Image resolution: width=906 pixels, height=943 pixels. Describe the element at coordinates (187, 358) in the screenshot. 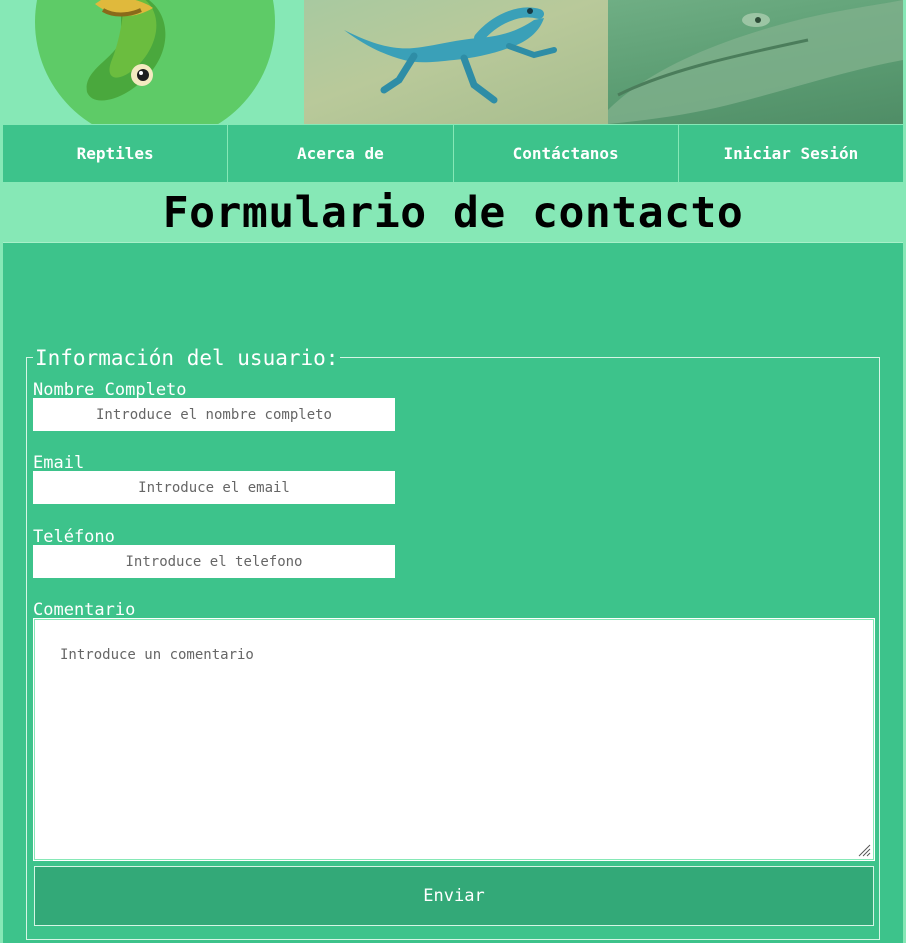

I see `form-legend: Información del usuario:` at that location.